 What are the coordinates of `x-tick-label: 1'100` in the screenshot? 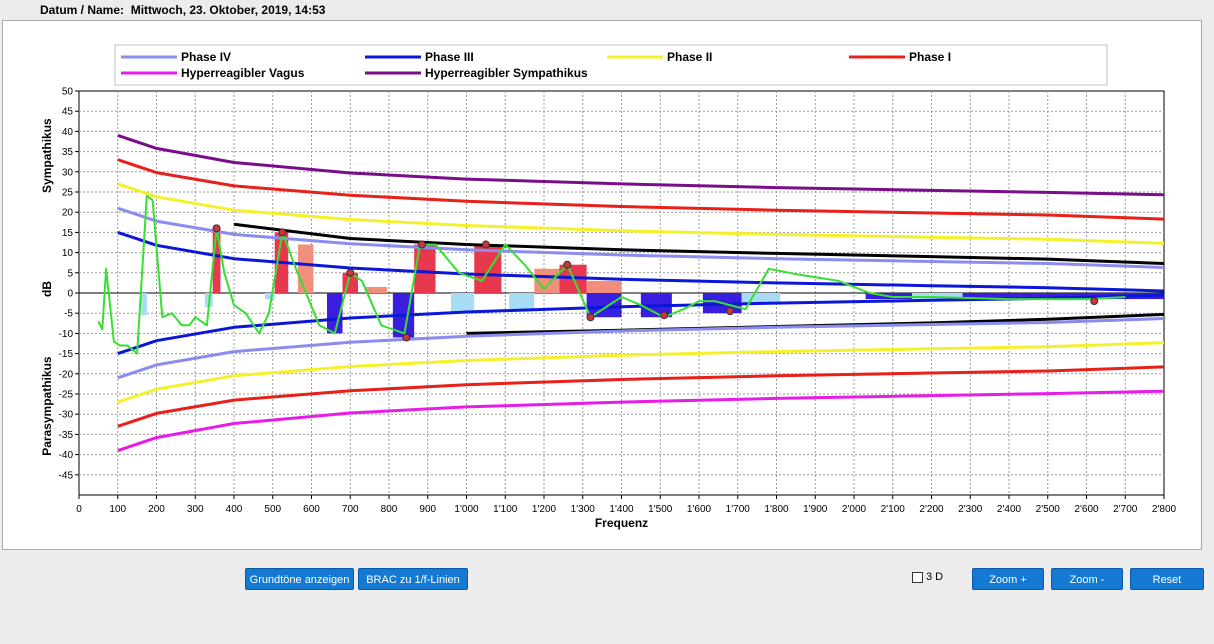 It's located at (505, 509).